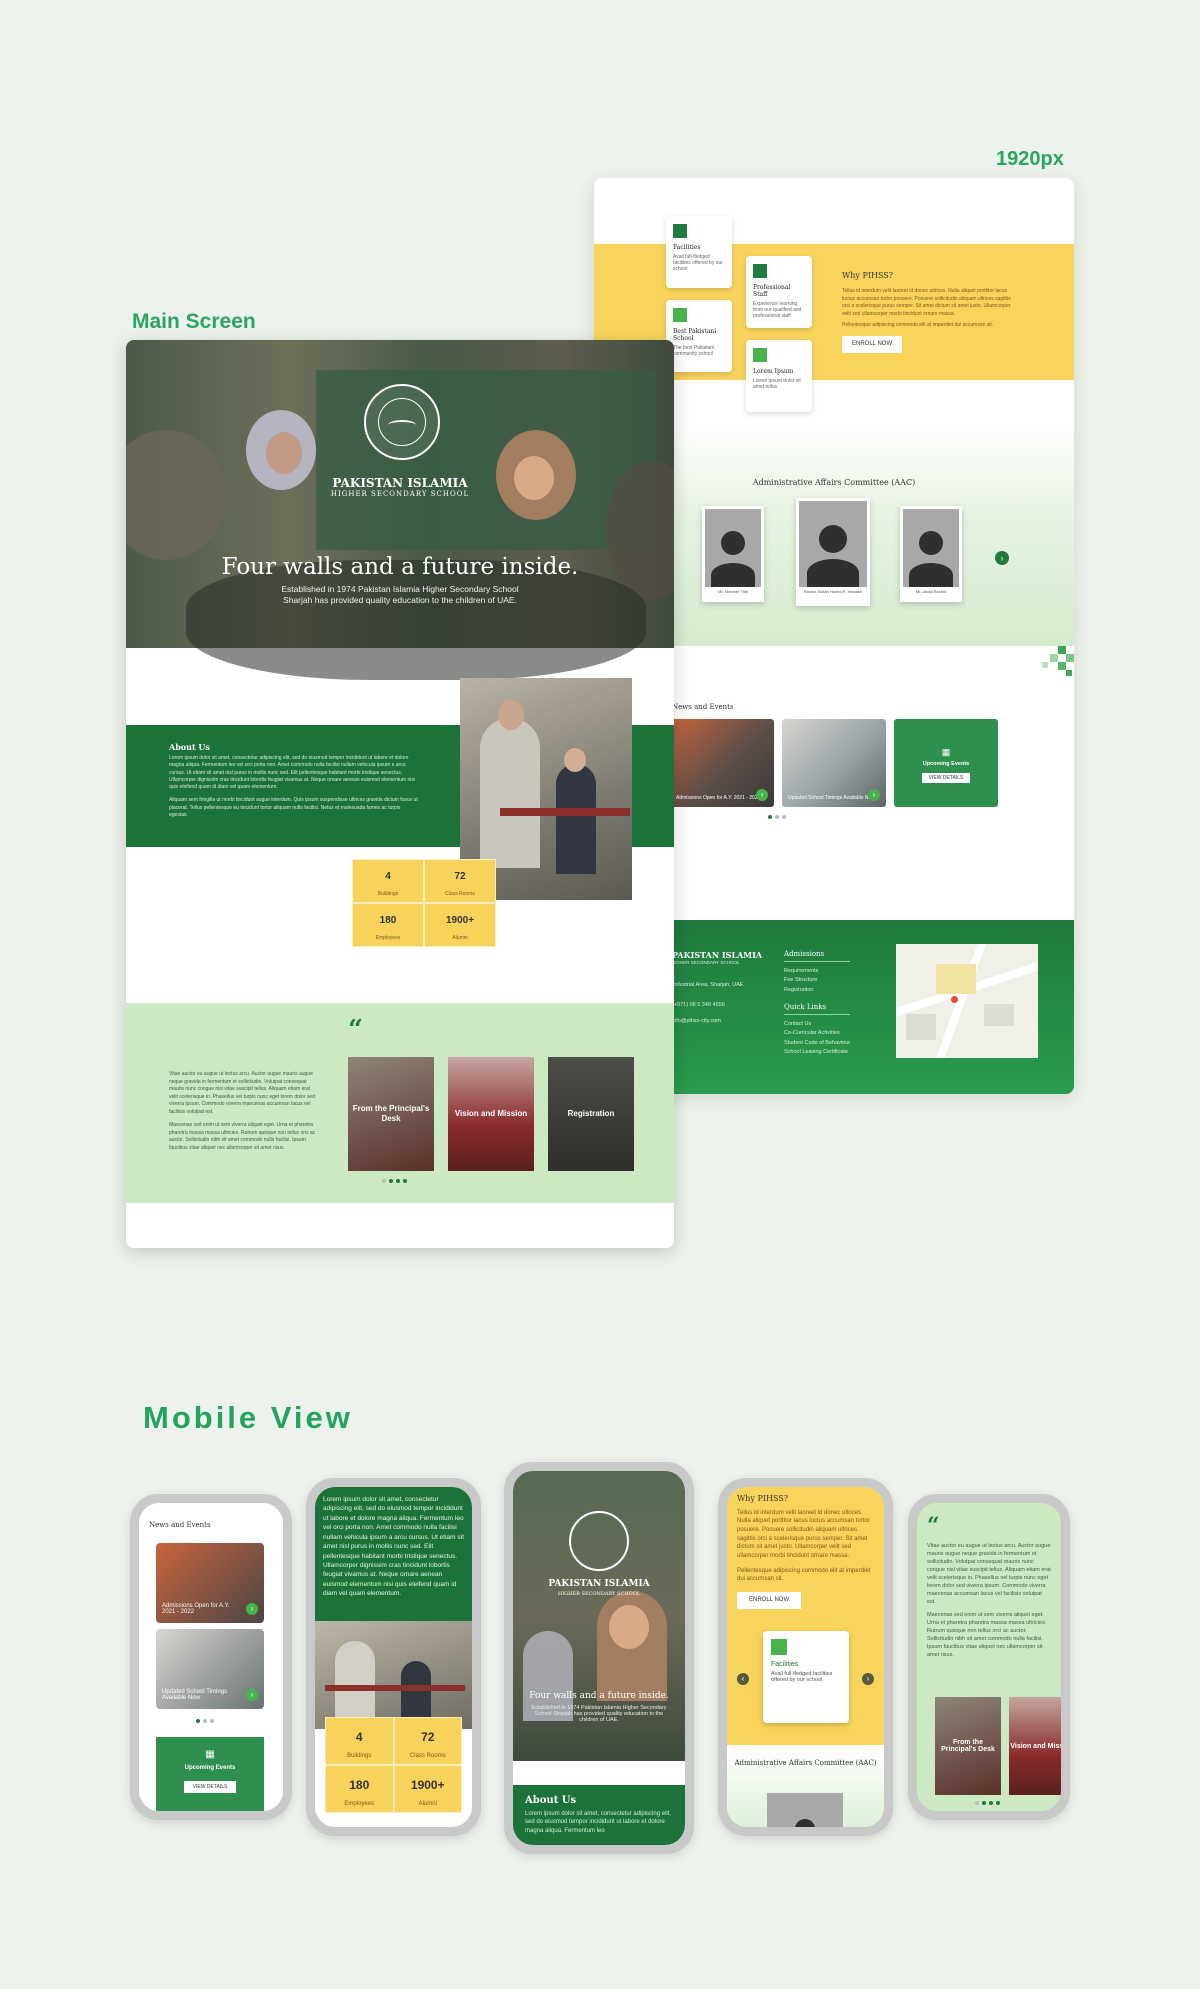 The image size is (1200, 1989). Describe the element at coordinates (772, 291) in the screenshot. I see `card-title: Professional Staff` at that location.